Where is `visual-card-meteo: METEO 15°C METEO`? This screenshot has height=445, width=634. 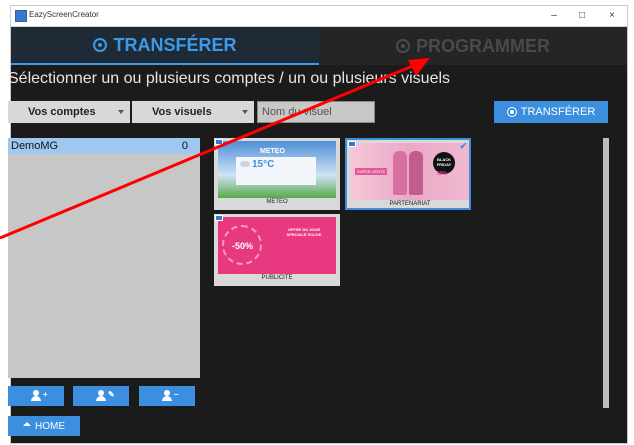
visual-card-meteo: METEO 15°C METEO is located at coordinates (277, 174).